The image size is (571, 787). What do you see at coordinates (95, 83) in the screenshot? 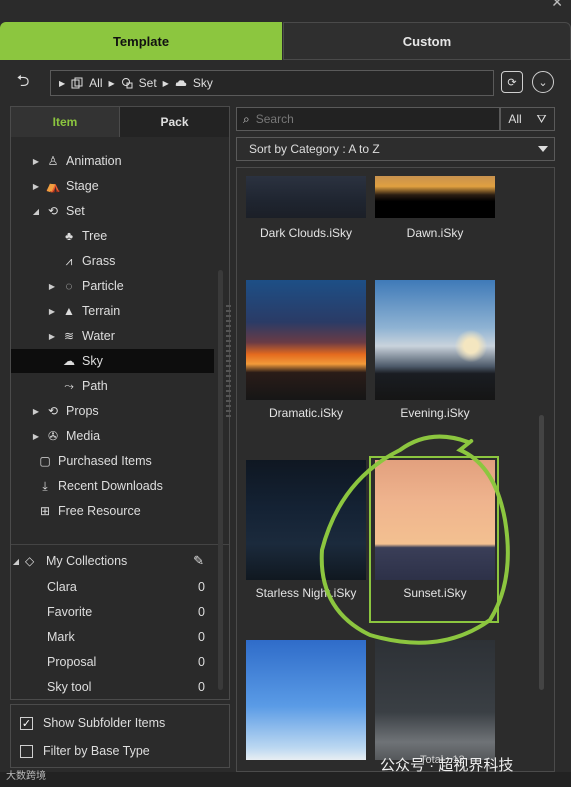
I see `breadcrumb-all: All` at bounding box center [95, 83].